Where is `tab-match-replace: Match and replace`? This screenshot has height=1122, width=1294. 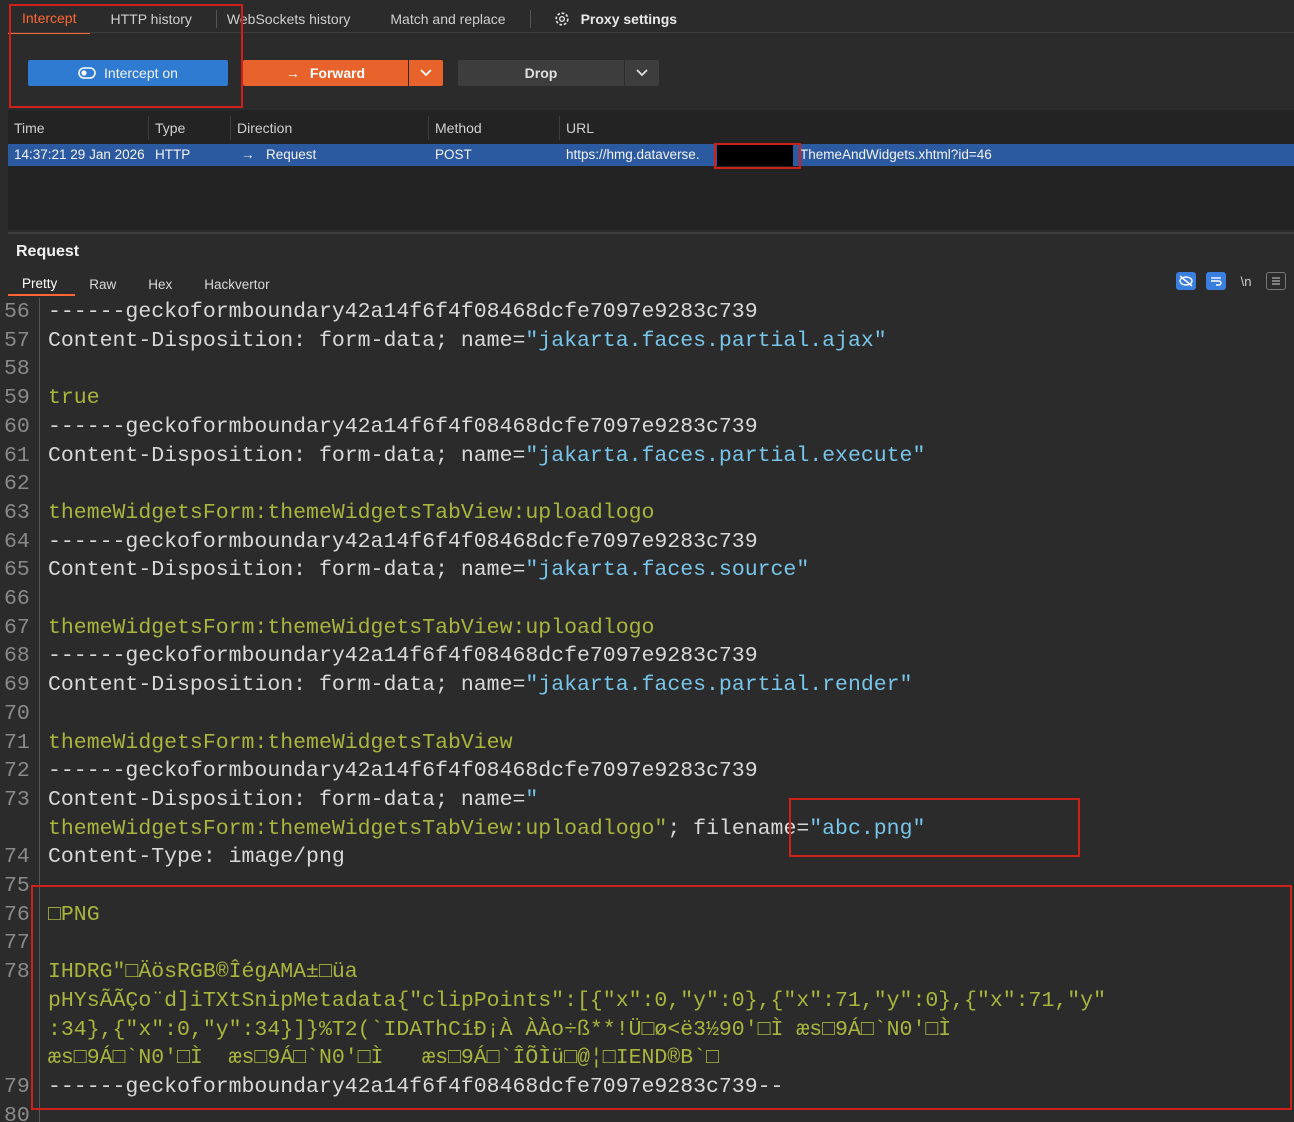
tab-match-replace: Match and replace is located at coordinates (447, 19).